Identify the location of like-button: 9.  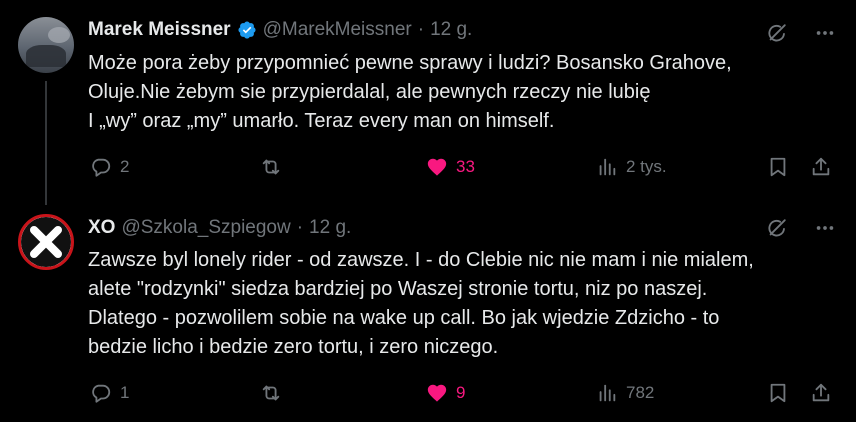
(445, 393).